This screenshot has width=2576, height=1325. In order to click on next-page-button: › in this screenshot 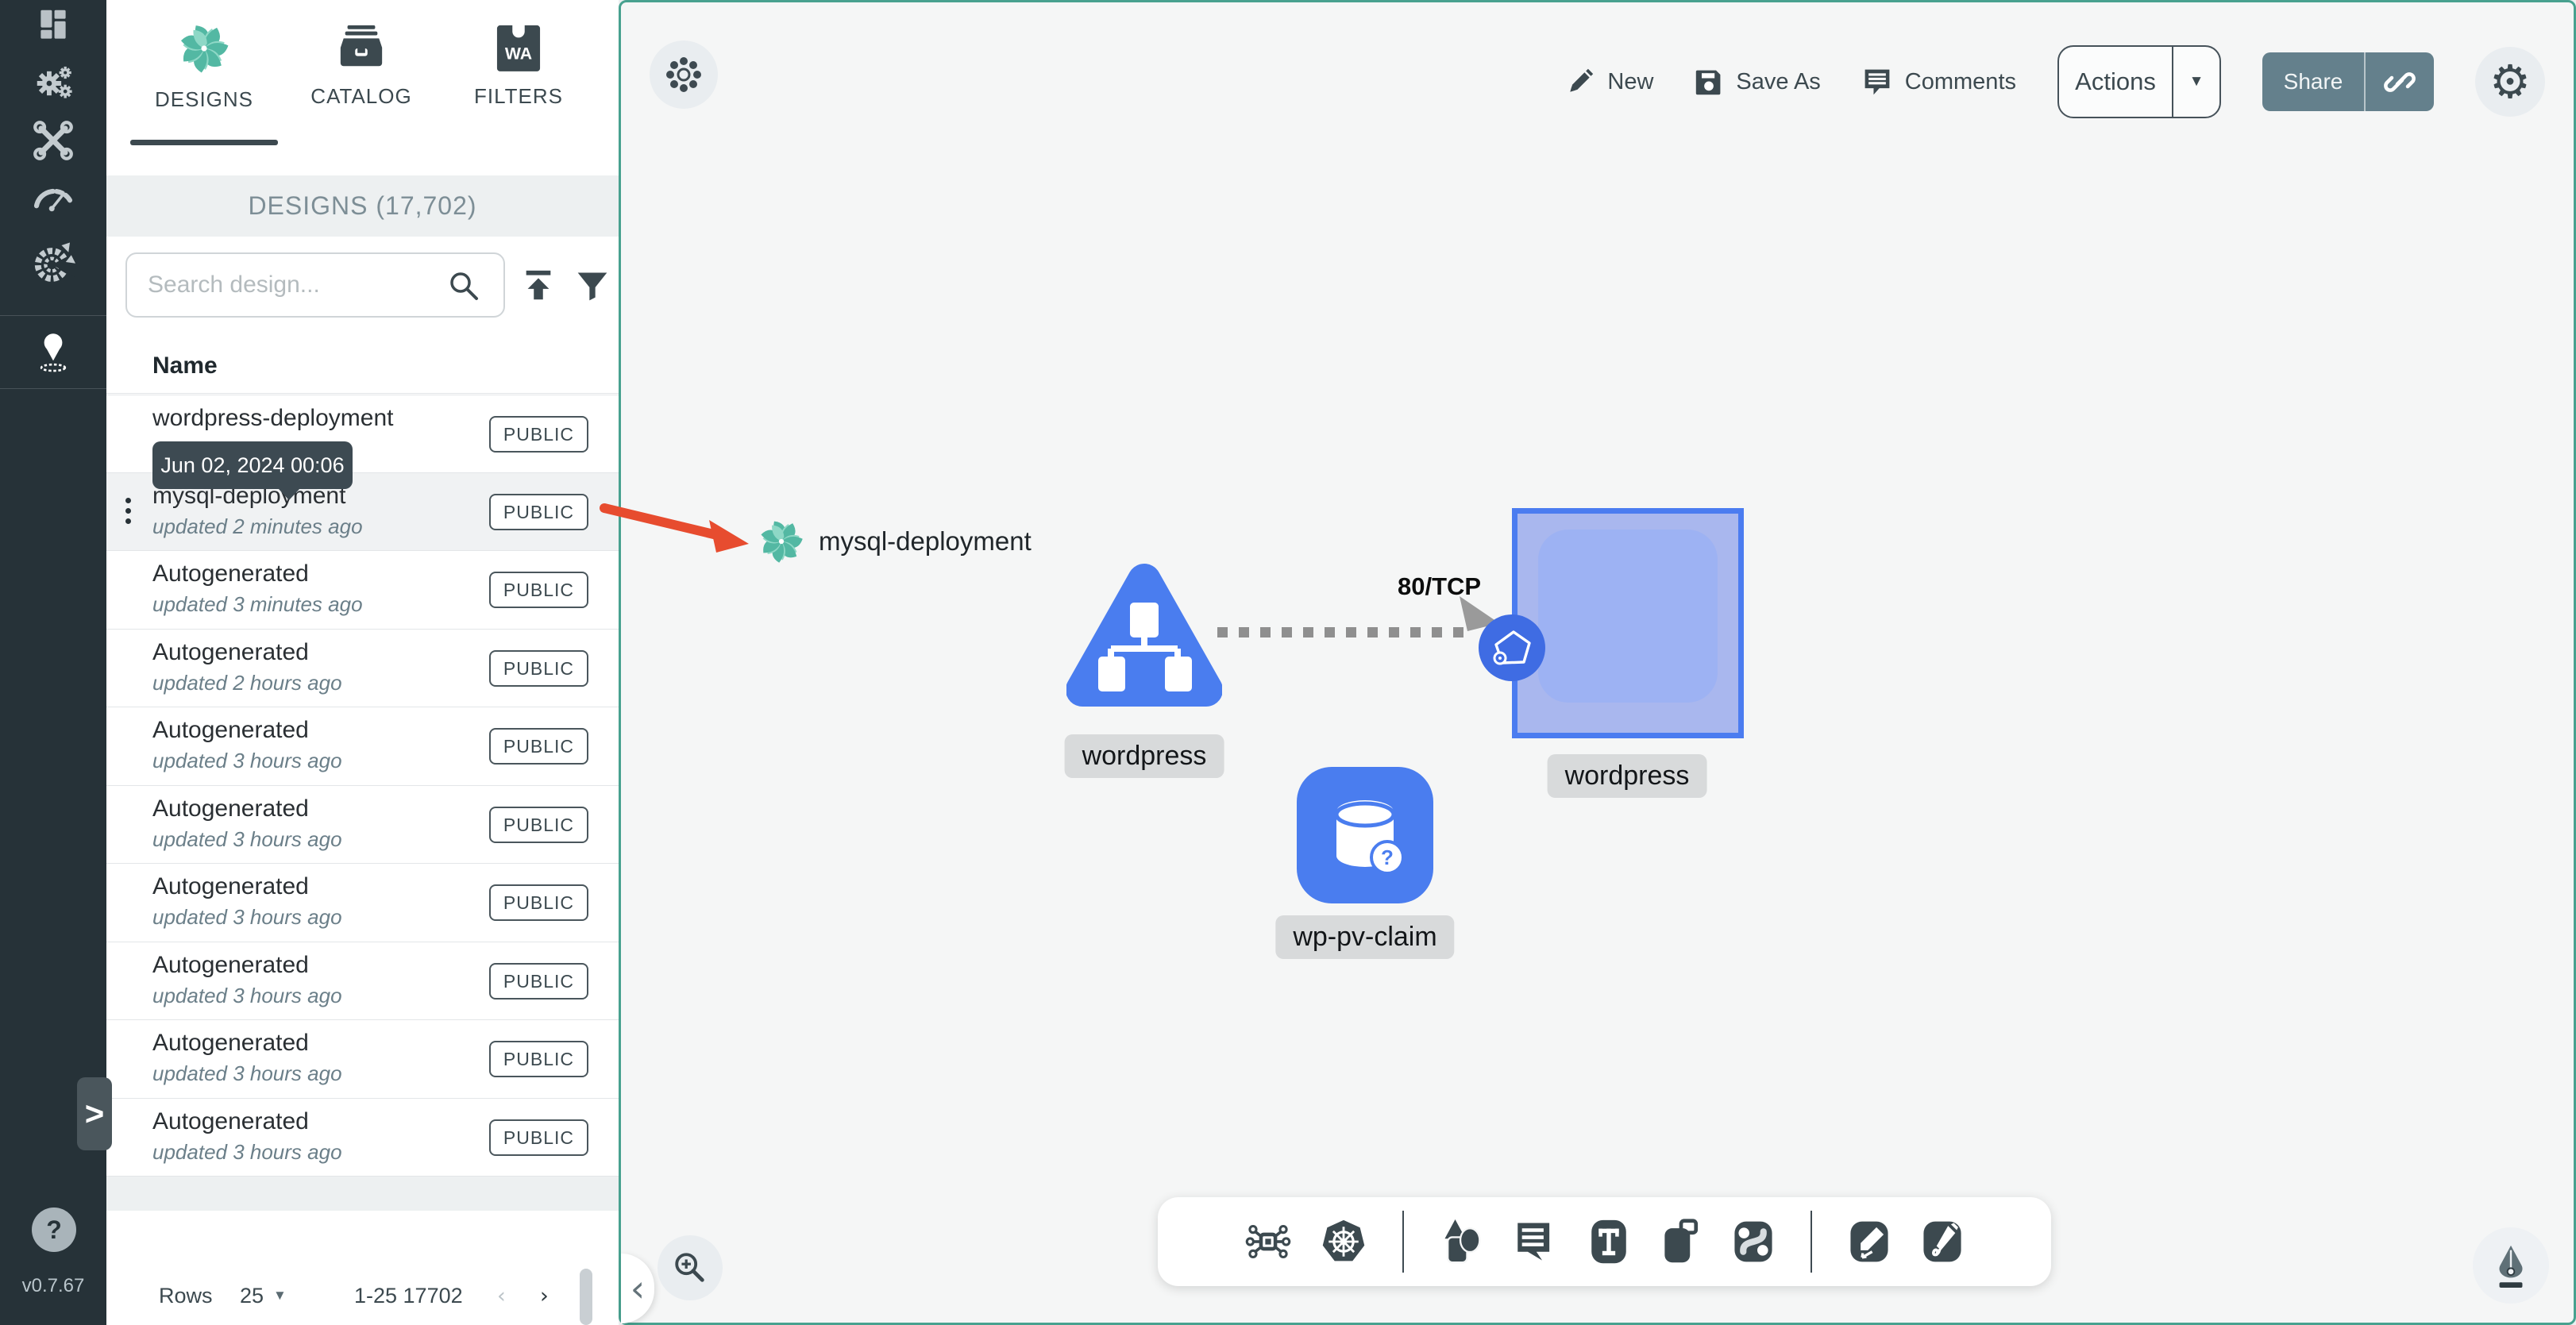, I will do `click(544, 1295)`.